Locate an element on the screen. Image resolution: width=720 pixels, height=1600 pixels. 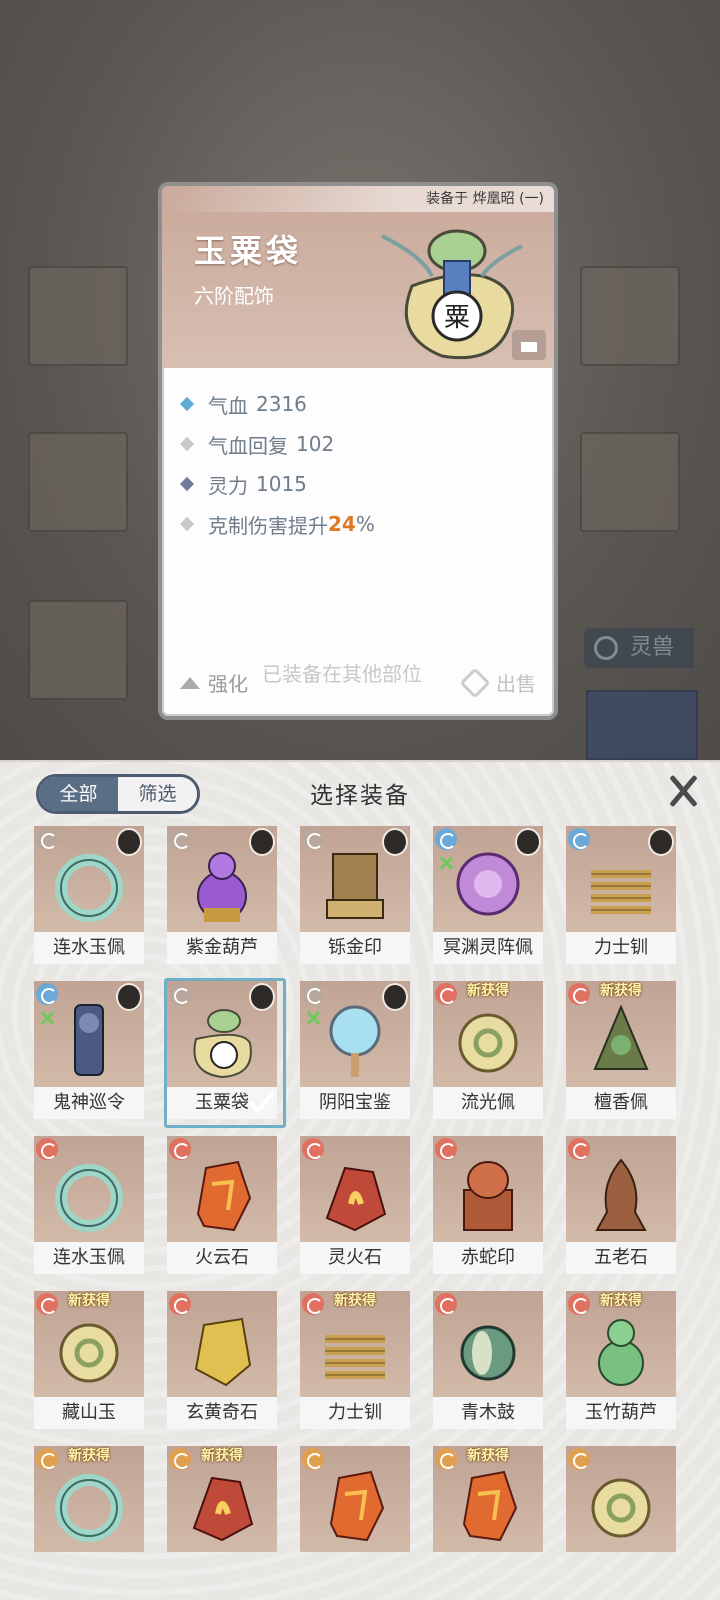
equipment-cell: 玉粟袋 is located at coordinates (225, 1053).